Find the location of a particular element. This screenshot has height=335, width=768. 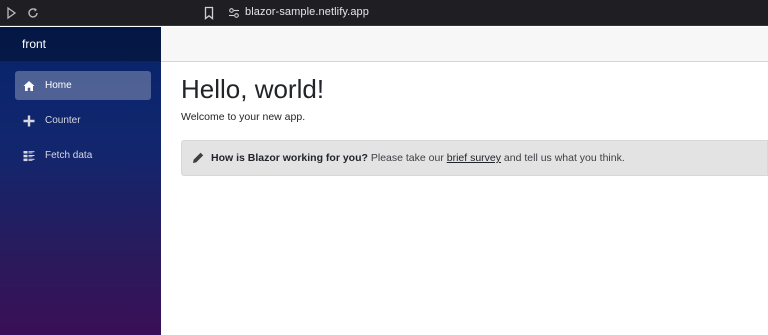

welcome-text: Welcome to your new app. is located at coordinates (243, 117).